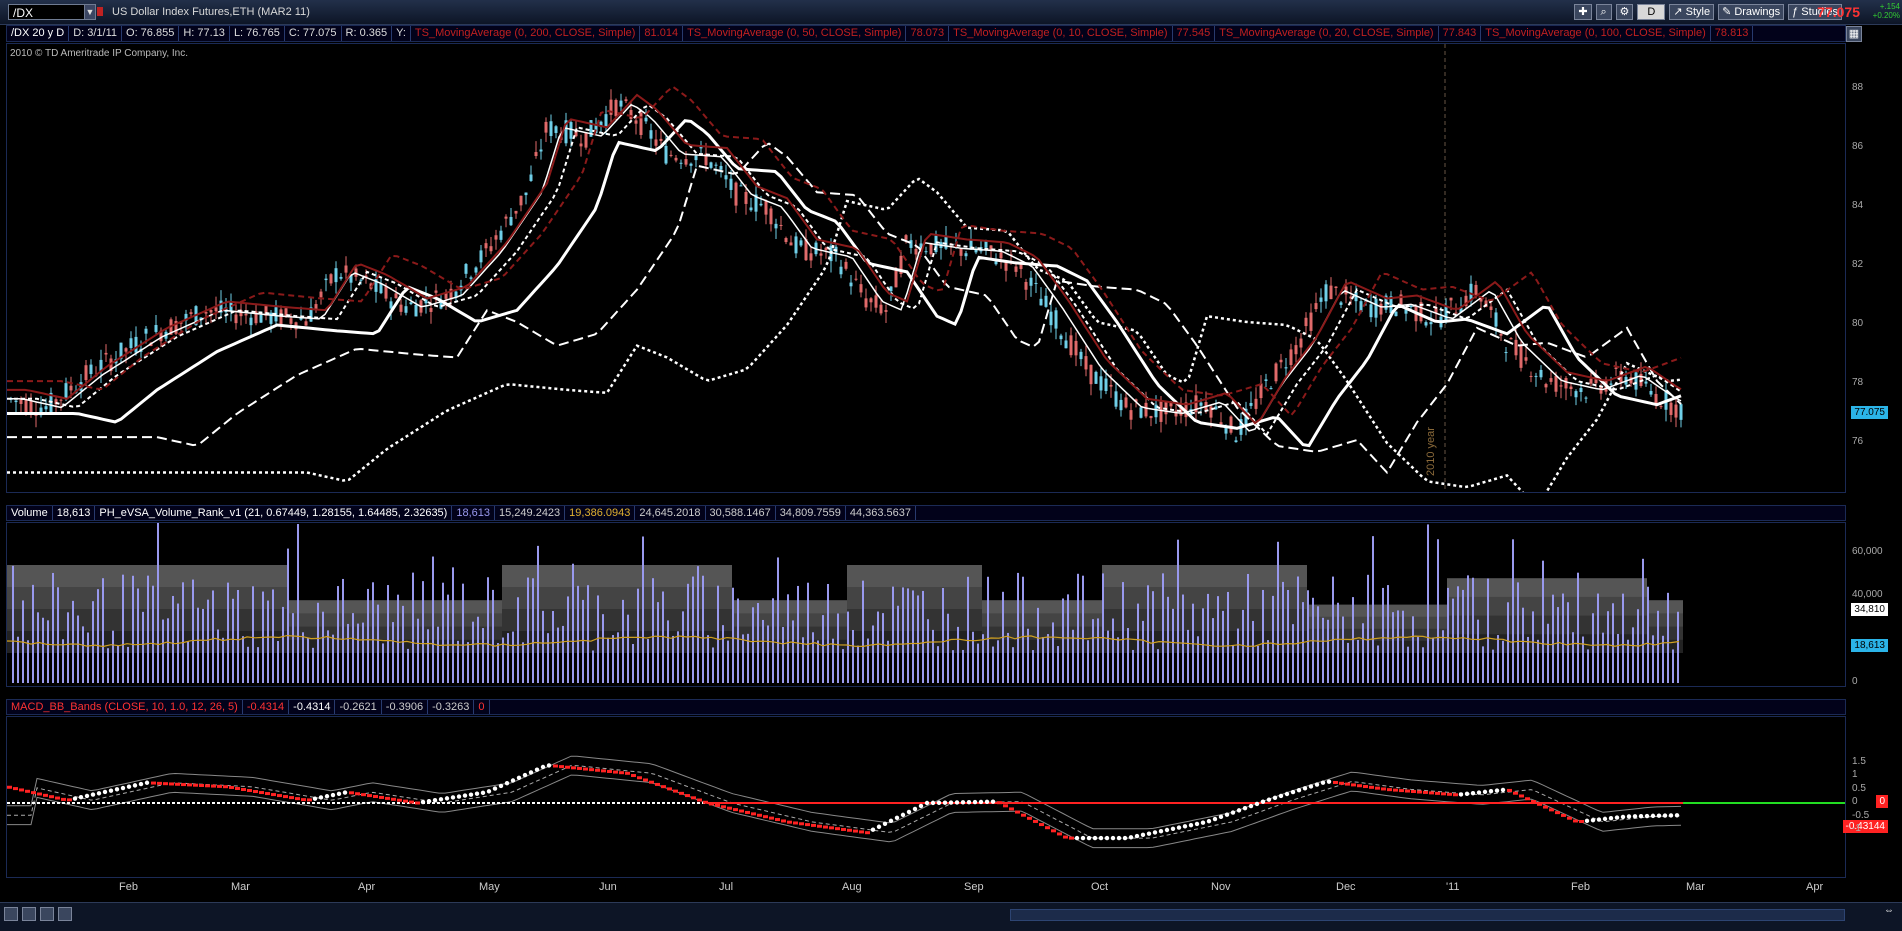  What do you see at coordinates (1854, 34) in the screenshot?
I see `chart-settings-button: ▦` at bounding box center [1854, 34].